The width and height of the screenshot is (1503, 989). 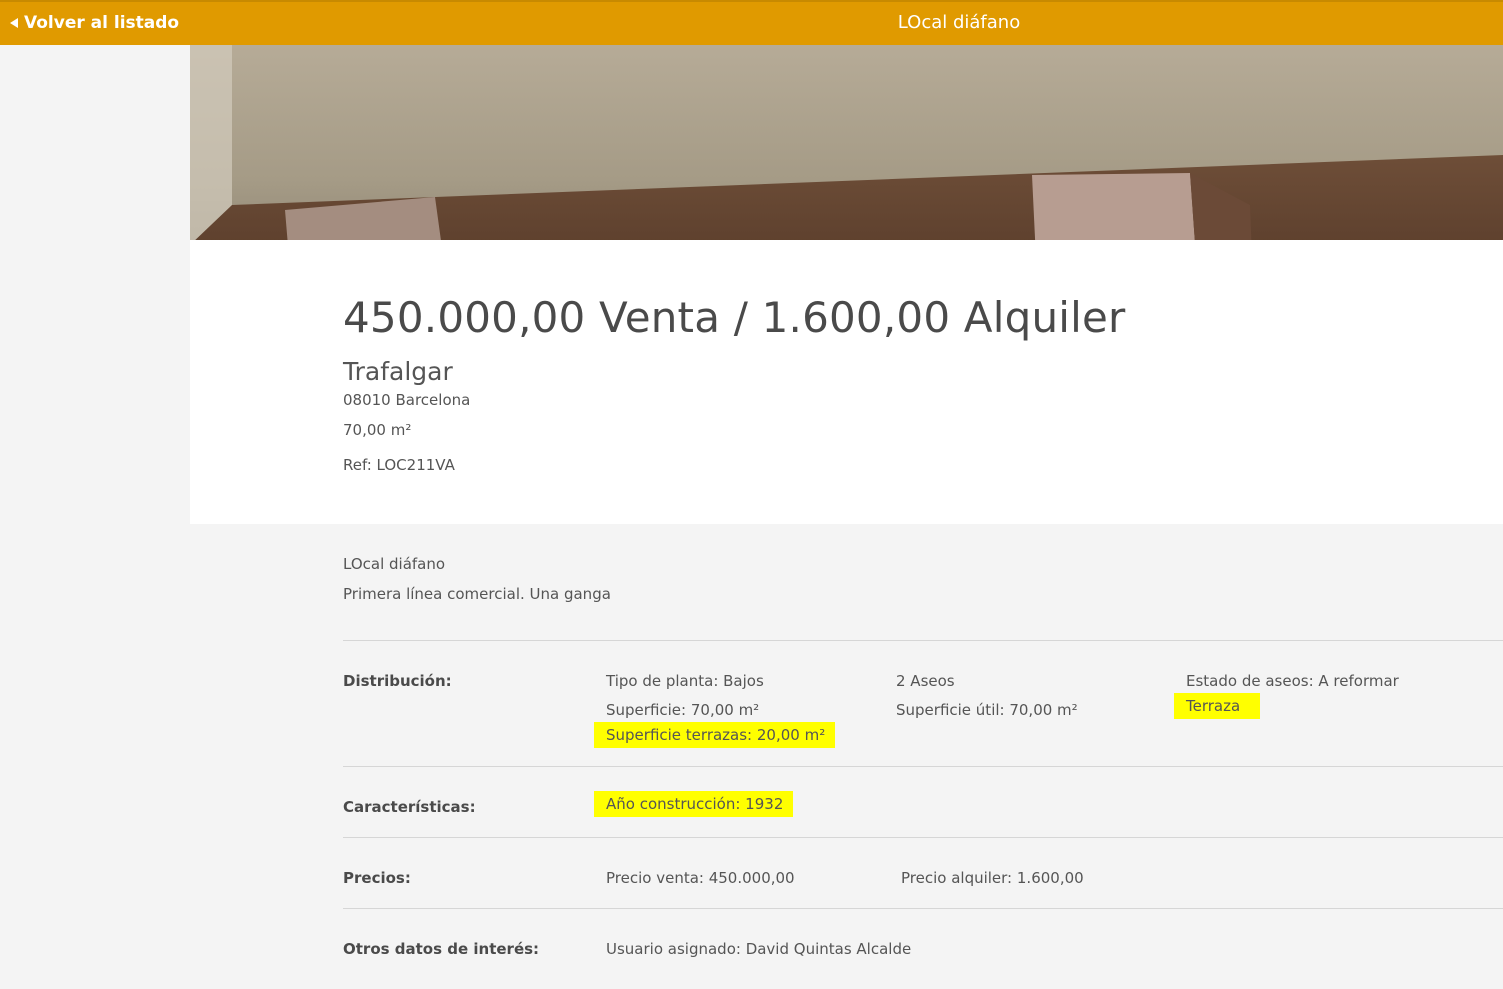 I want to click on description-text: Primera línea comercial. Una ganga, so click(x=477, y=594).